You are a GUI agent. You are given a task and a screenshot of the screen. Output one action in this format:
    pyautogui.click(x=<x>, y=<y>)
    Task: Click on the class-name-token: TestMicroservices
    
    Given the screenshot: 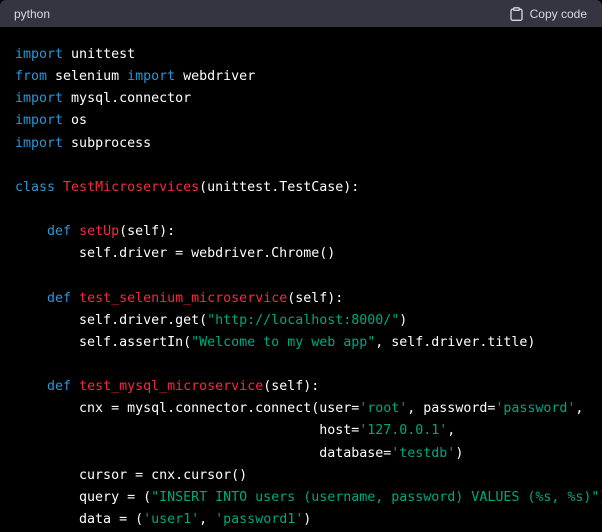 What is the action you would take?
    pyautogui.click(x=131, y=187)
    